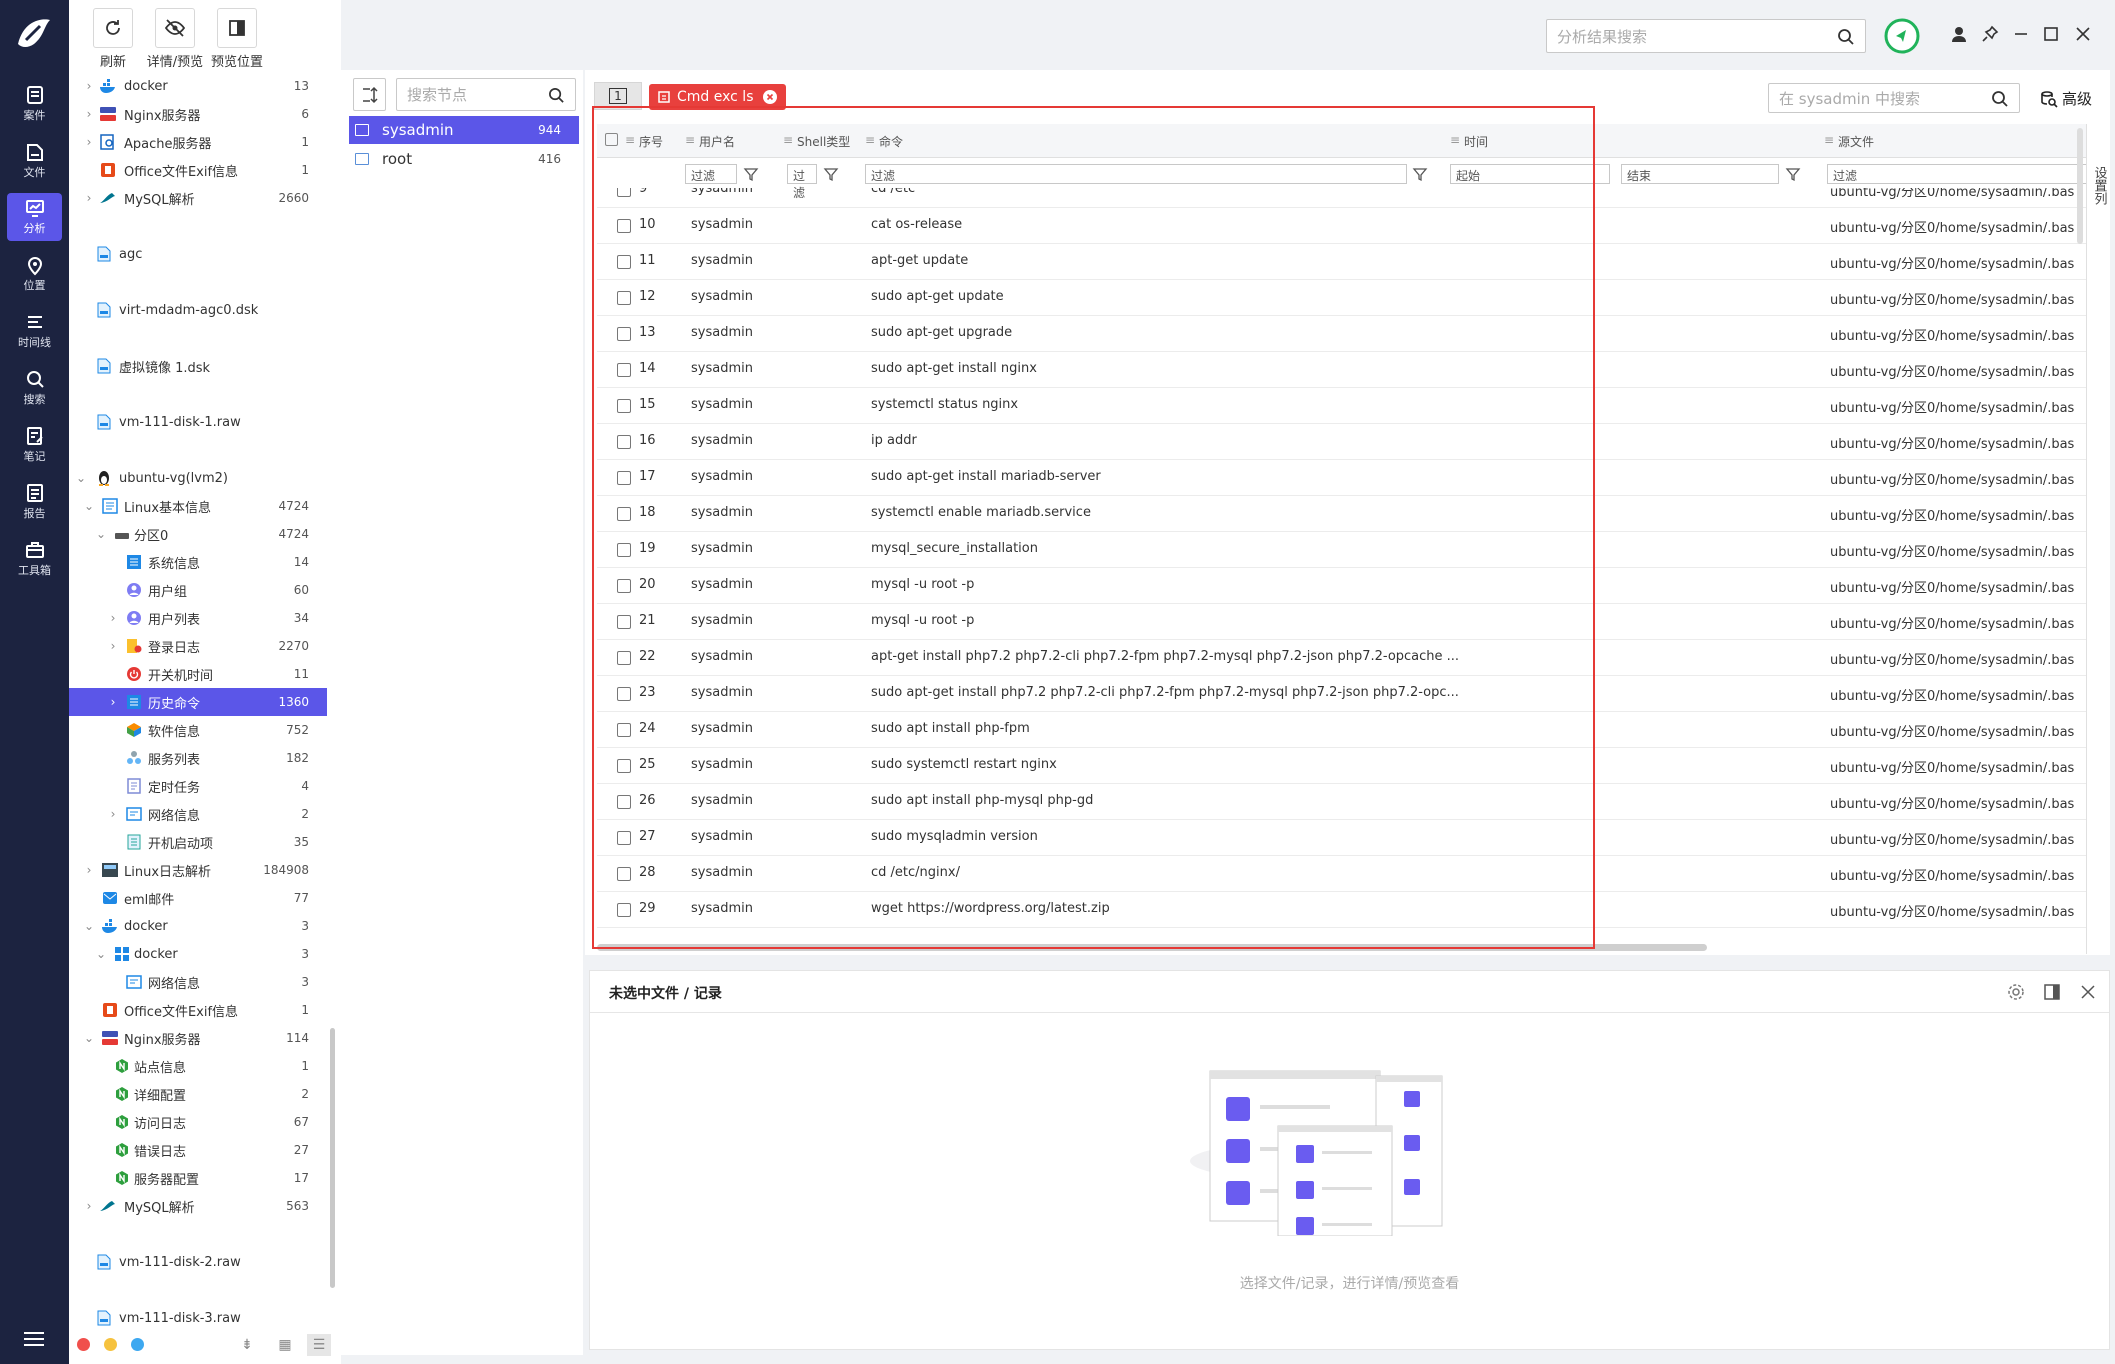 This screenshot has height=1364, width=2115. What do you see at coordinates (108, 86) in the screenshot?
I see `docker-icon` at bounding box center [108, 86].